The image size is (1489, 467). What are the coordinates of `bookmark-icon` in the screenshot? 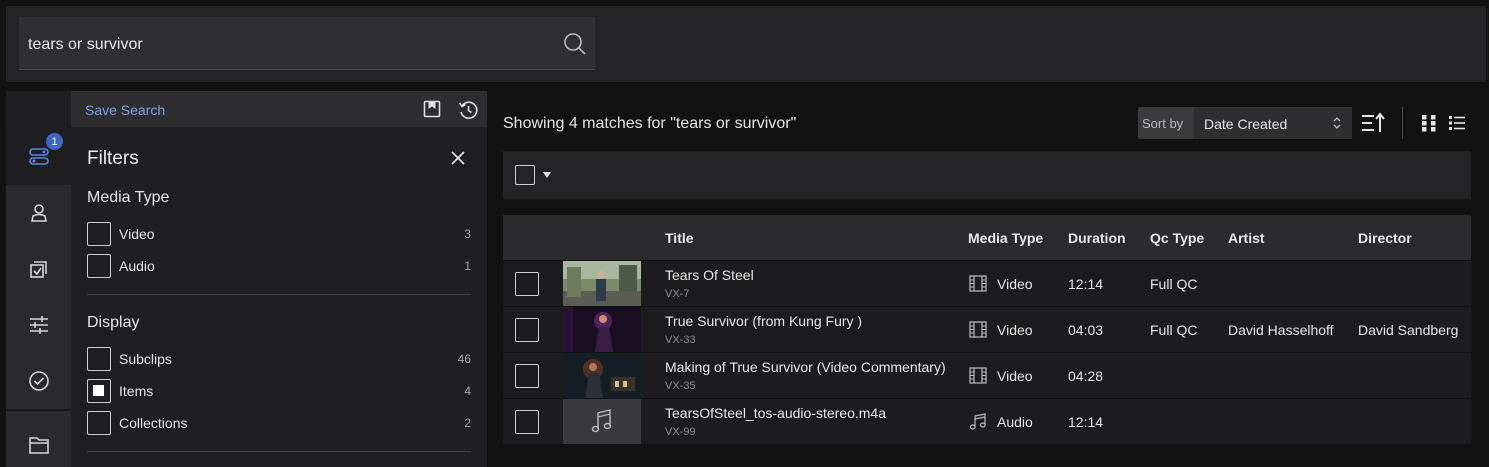 It's located at (432, 109).